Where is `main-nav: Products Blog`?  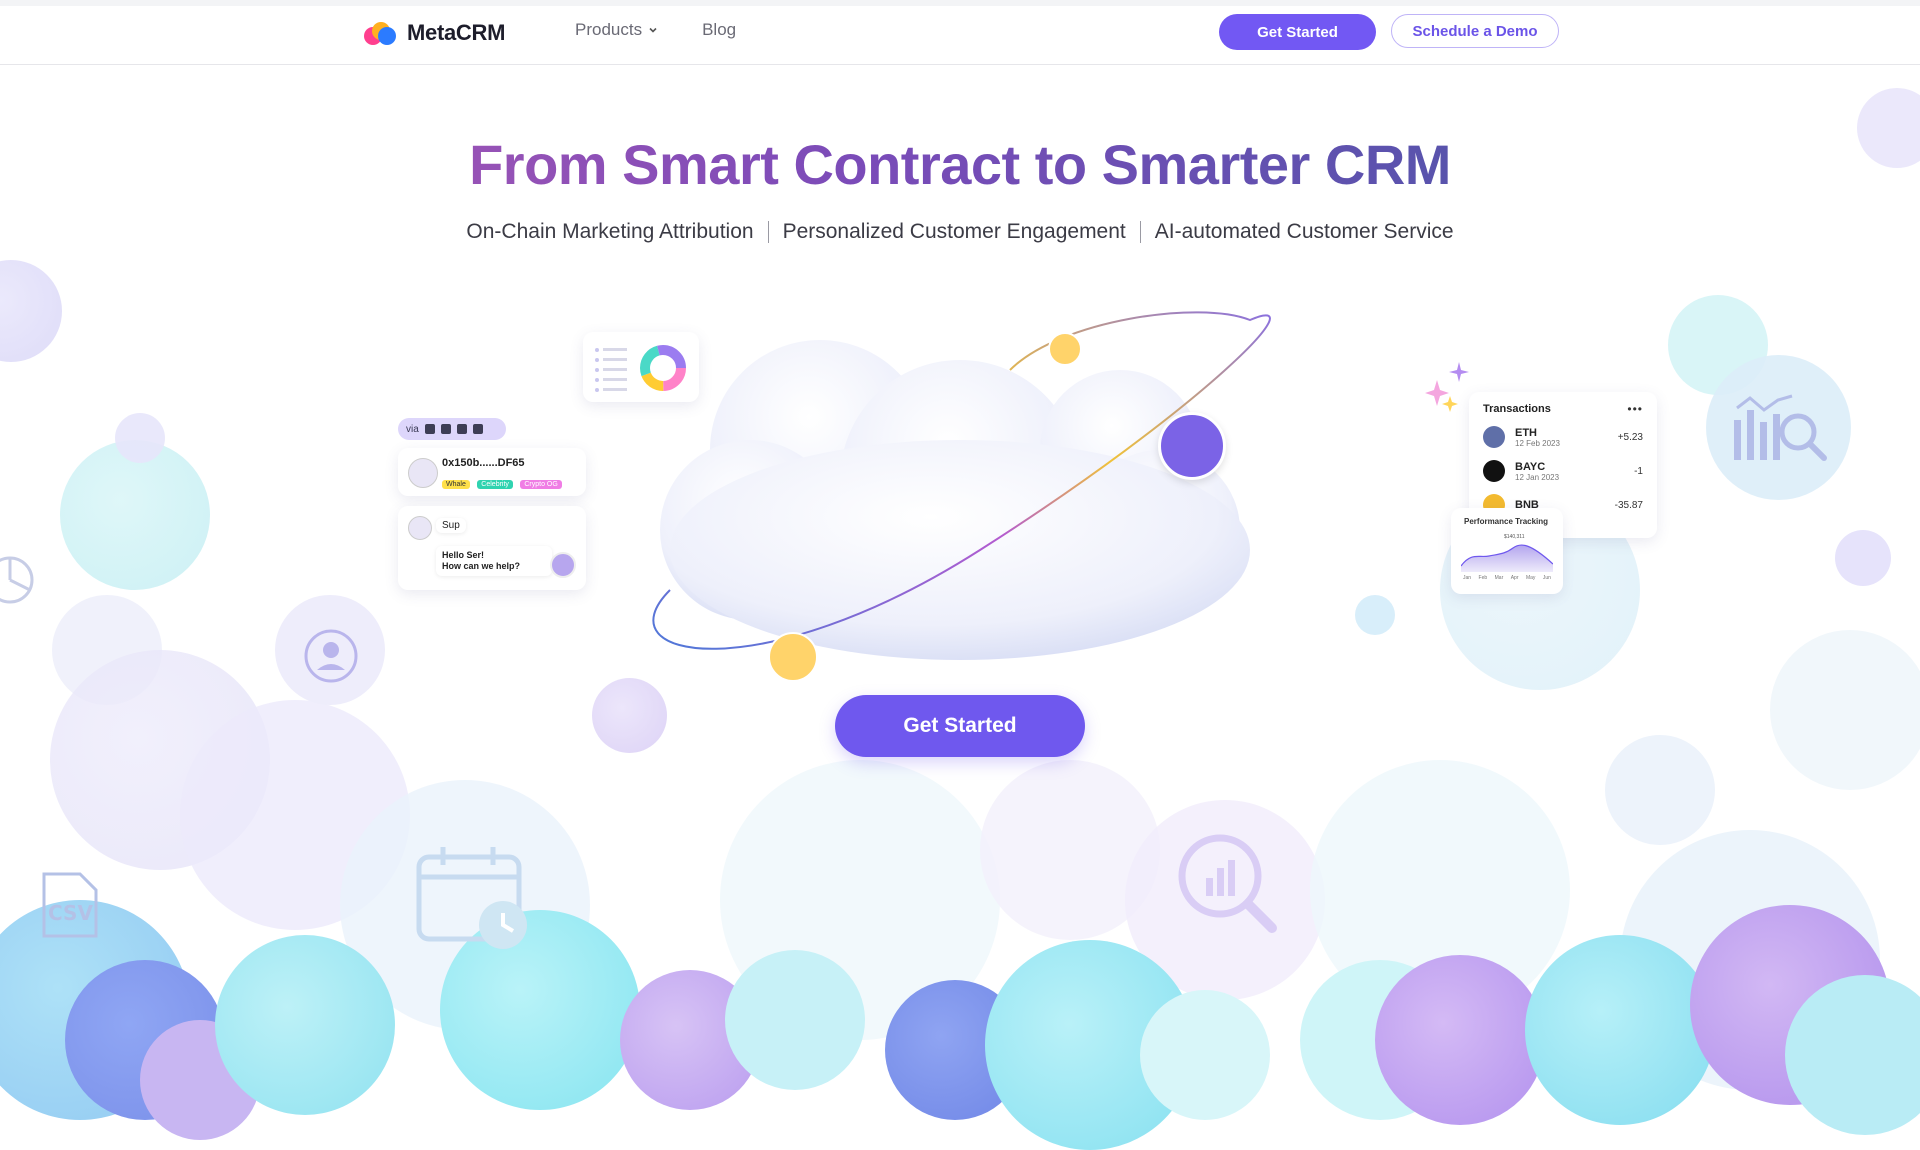
main-nav: Products Blog is located at coordinates (655, 30).